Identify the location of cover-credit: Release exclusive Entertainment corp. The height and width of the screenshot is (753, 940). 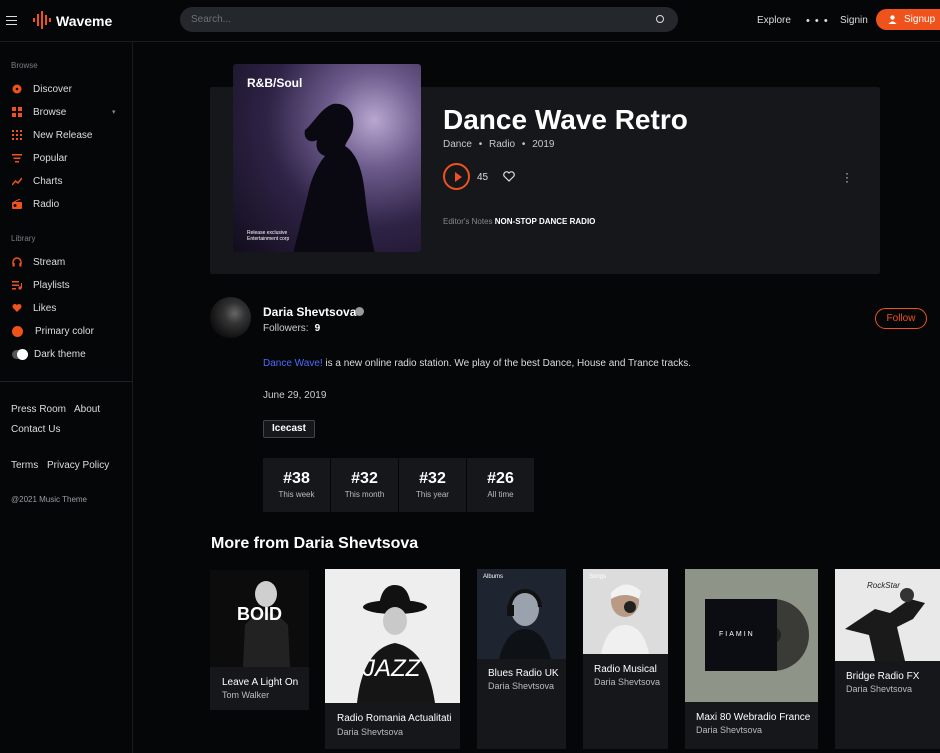
(268, 236).